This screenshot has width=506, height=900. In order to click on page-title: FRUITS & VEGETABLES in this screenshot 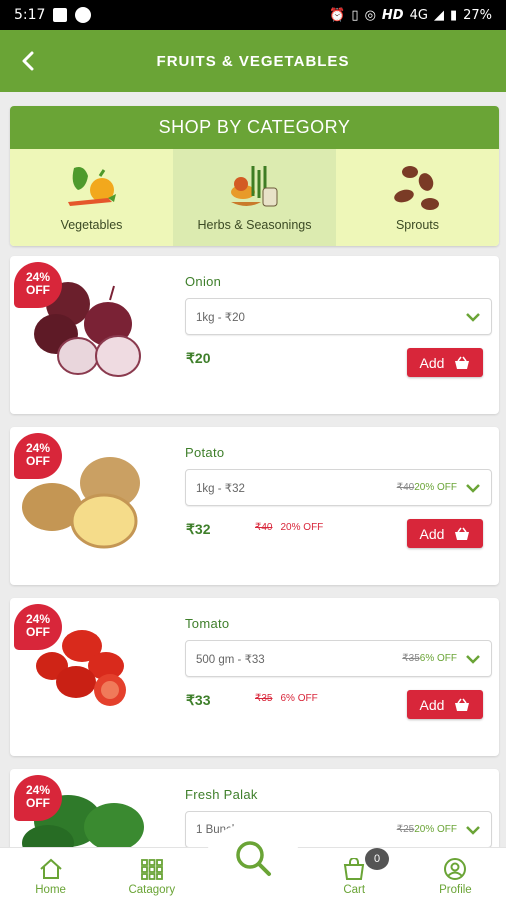, I will do `click(253, 61)`.